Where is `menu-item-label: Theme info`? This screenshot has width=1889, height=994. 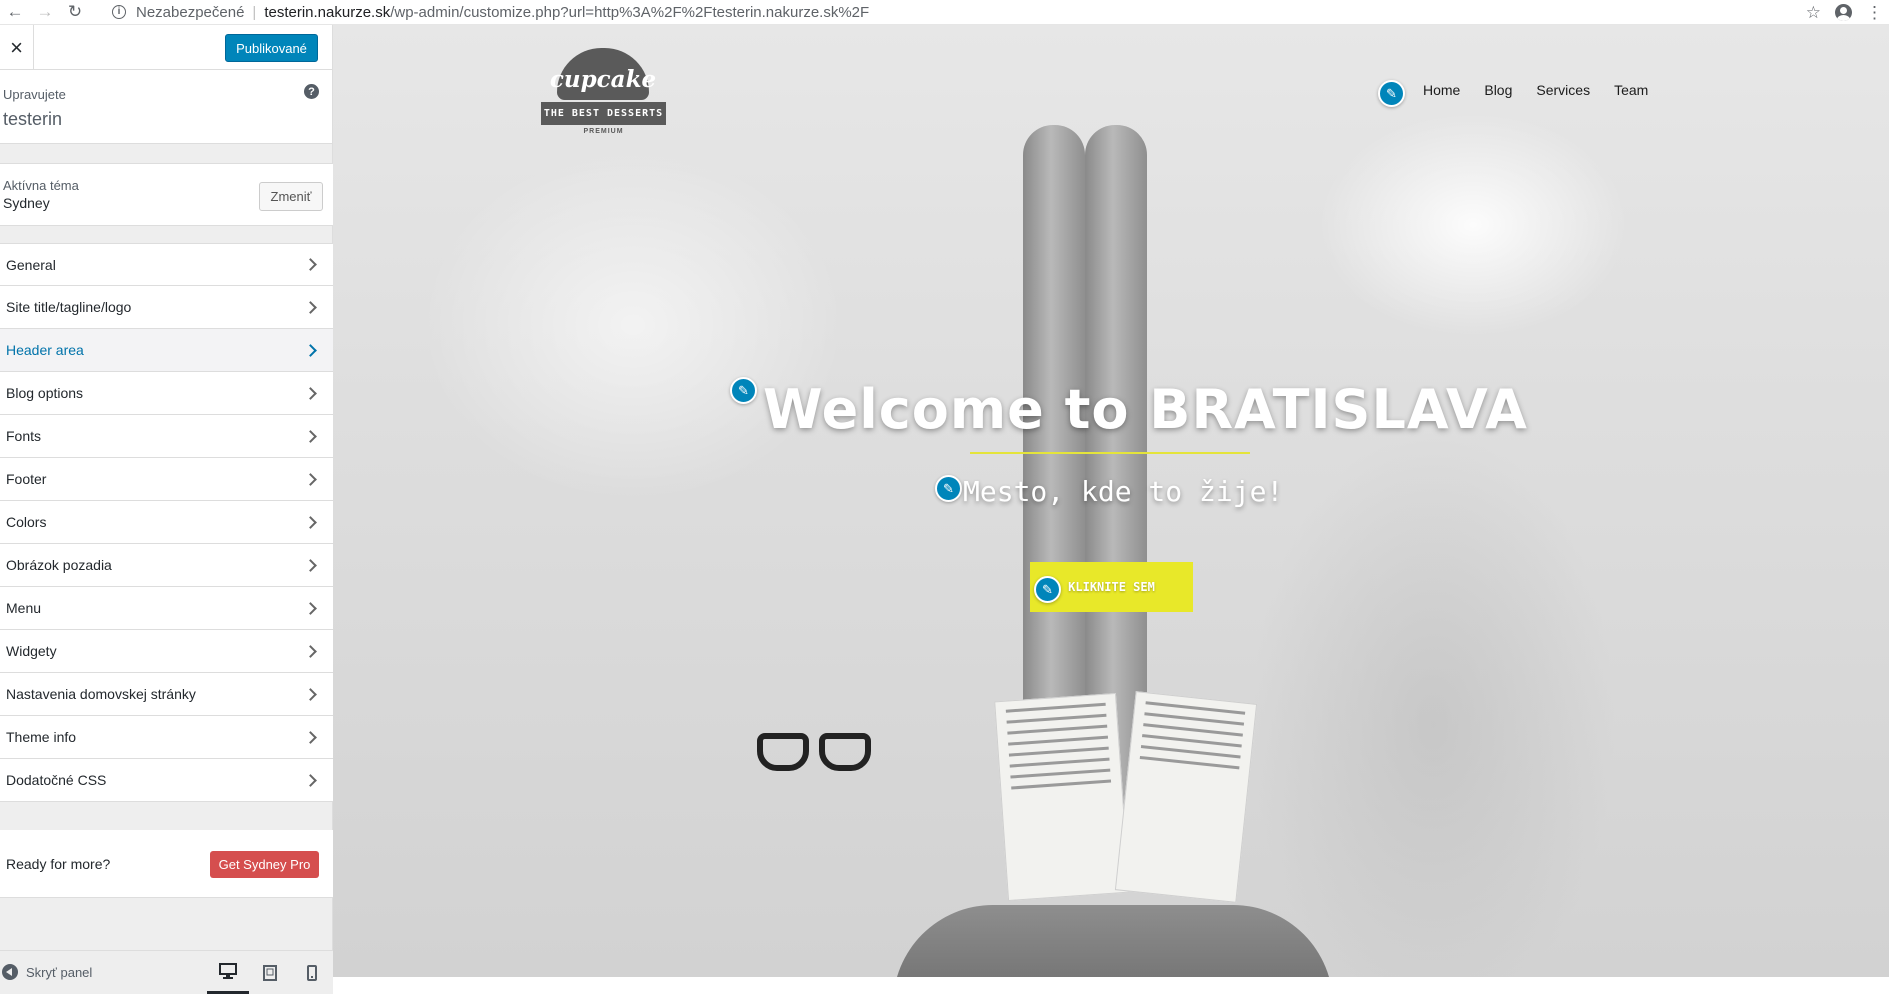
menu-item-label: Theme info is located at coordinates (41, 737).